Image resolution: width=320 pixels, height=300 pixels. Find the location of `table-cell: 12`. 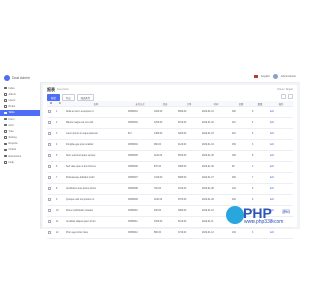

table-cell: 12 is located at coordinates (60, 233).